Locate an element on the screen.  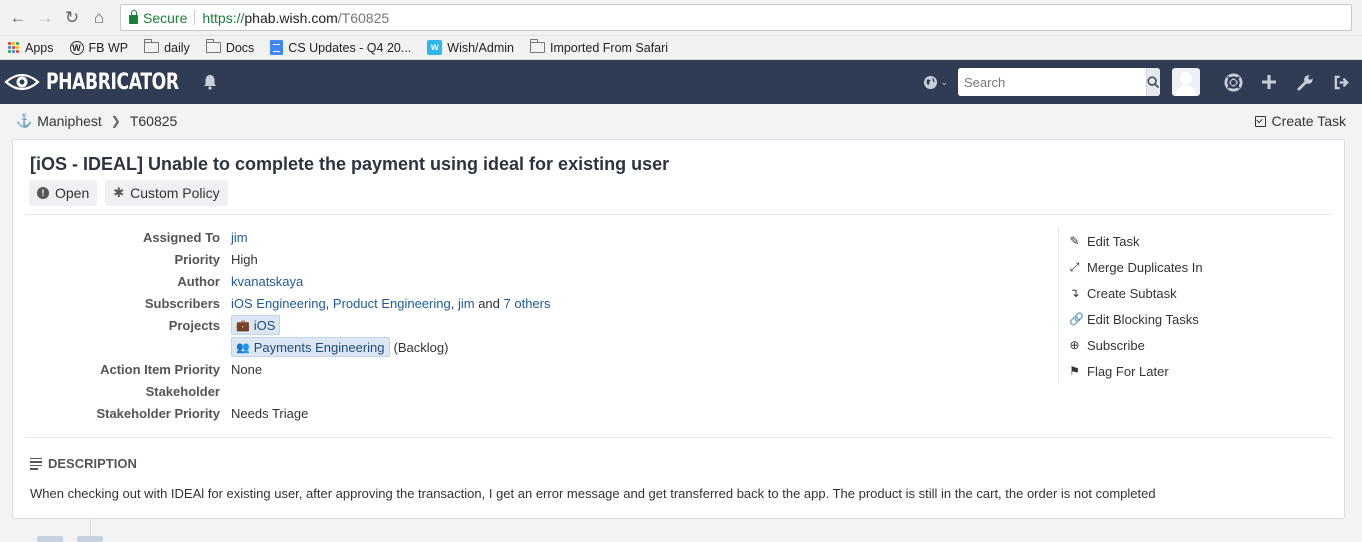
priority-value: High is located at coordinates (244, 259).